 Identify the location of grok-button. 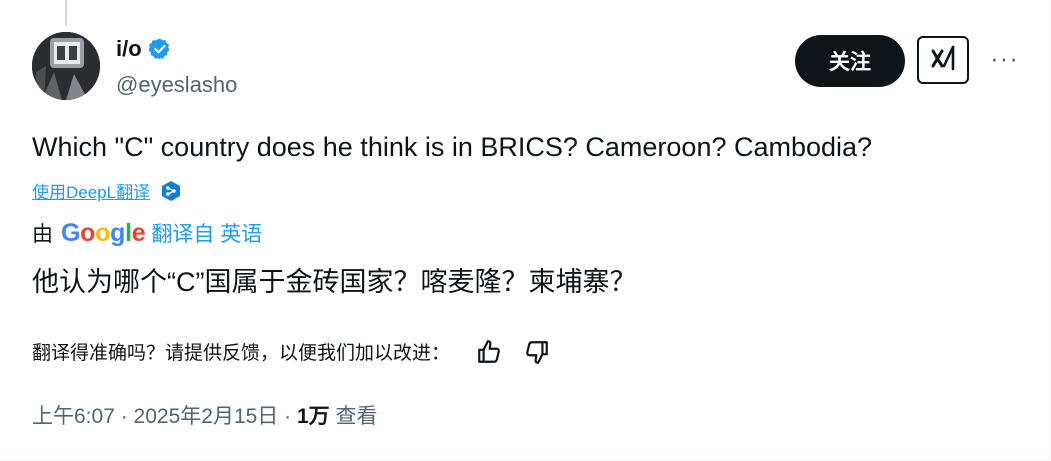
(943, 60).